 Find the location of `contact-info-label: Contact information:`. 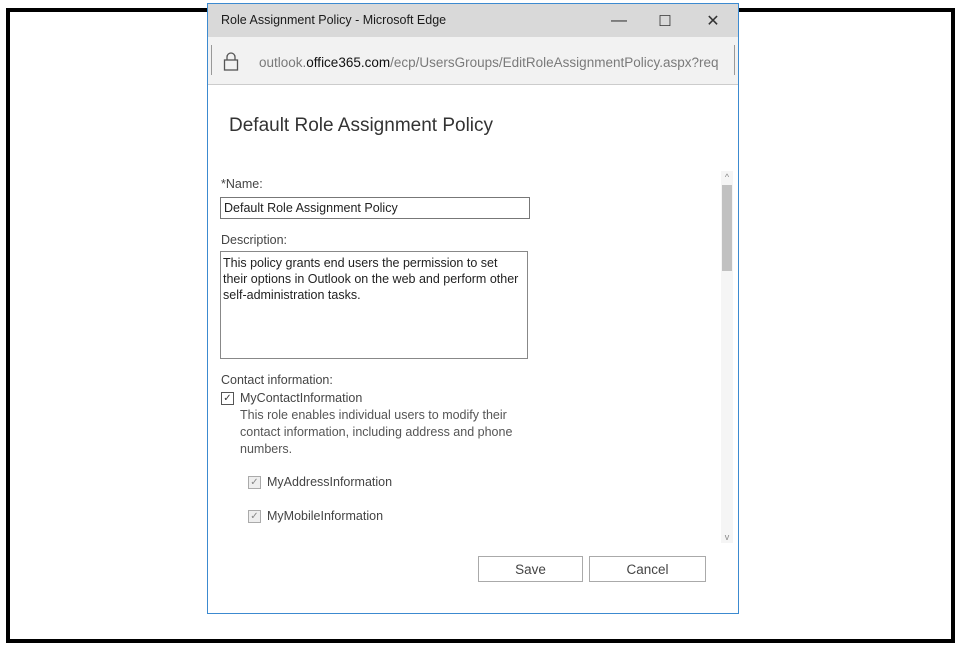

contact-info-label: Contact information: is located at coordinates (277, 380).